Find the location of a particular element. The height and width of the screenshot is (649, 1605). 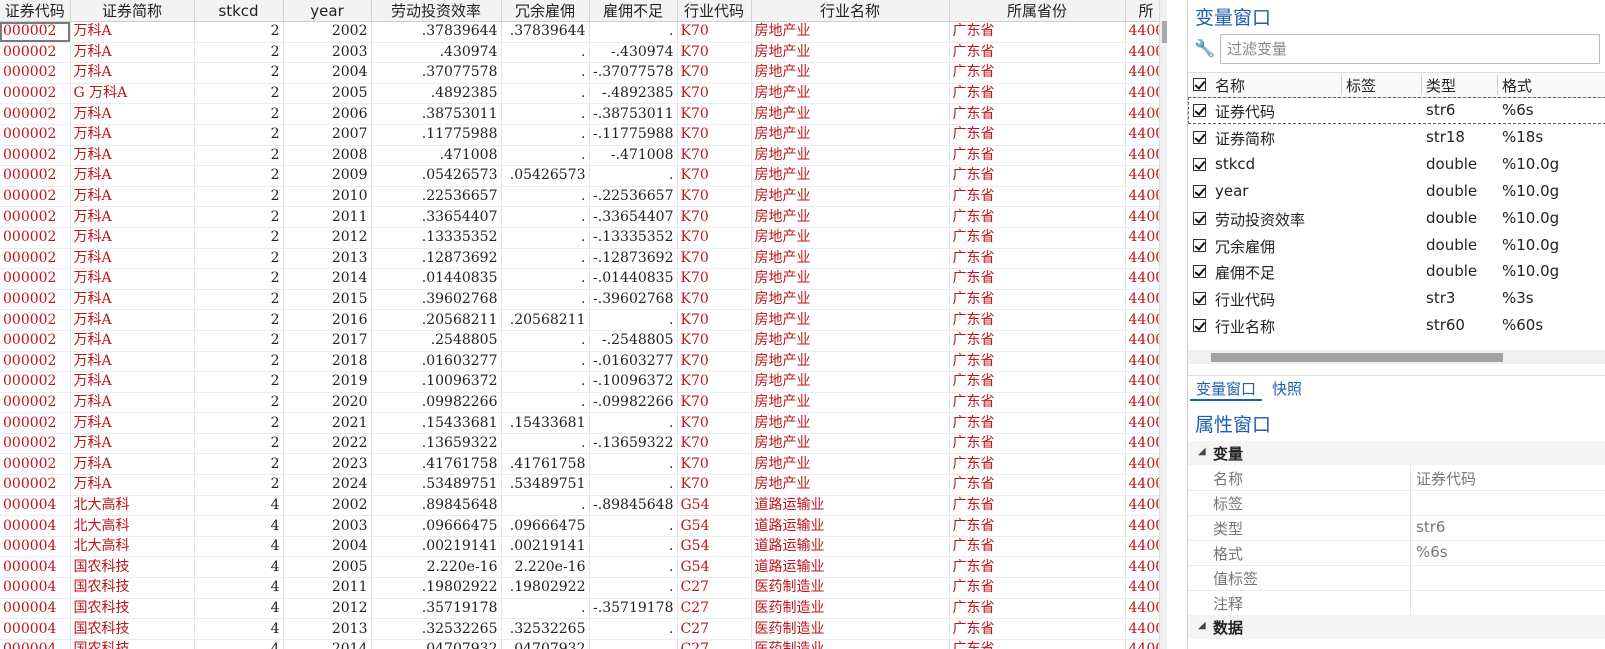

variable-row: 雇佣不足 double %10.0g is located at coordinates (1396, 271).